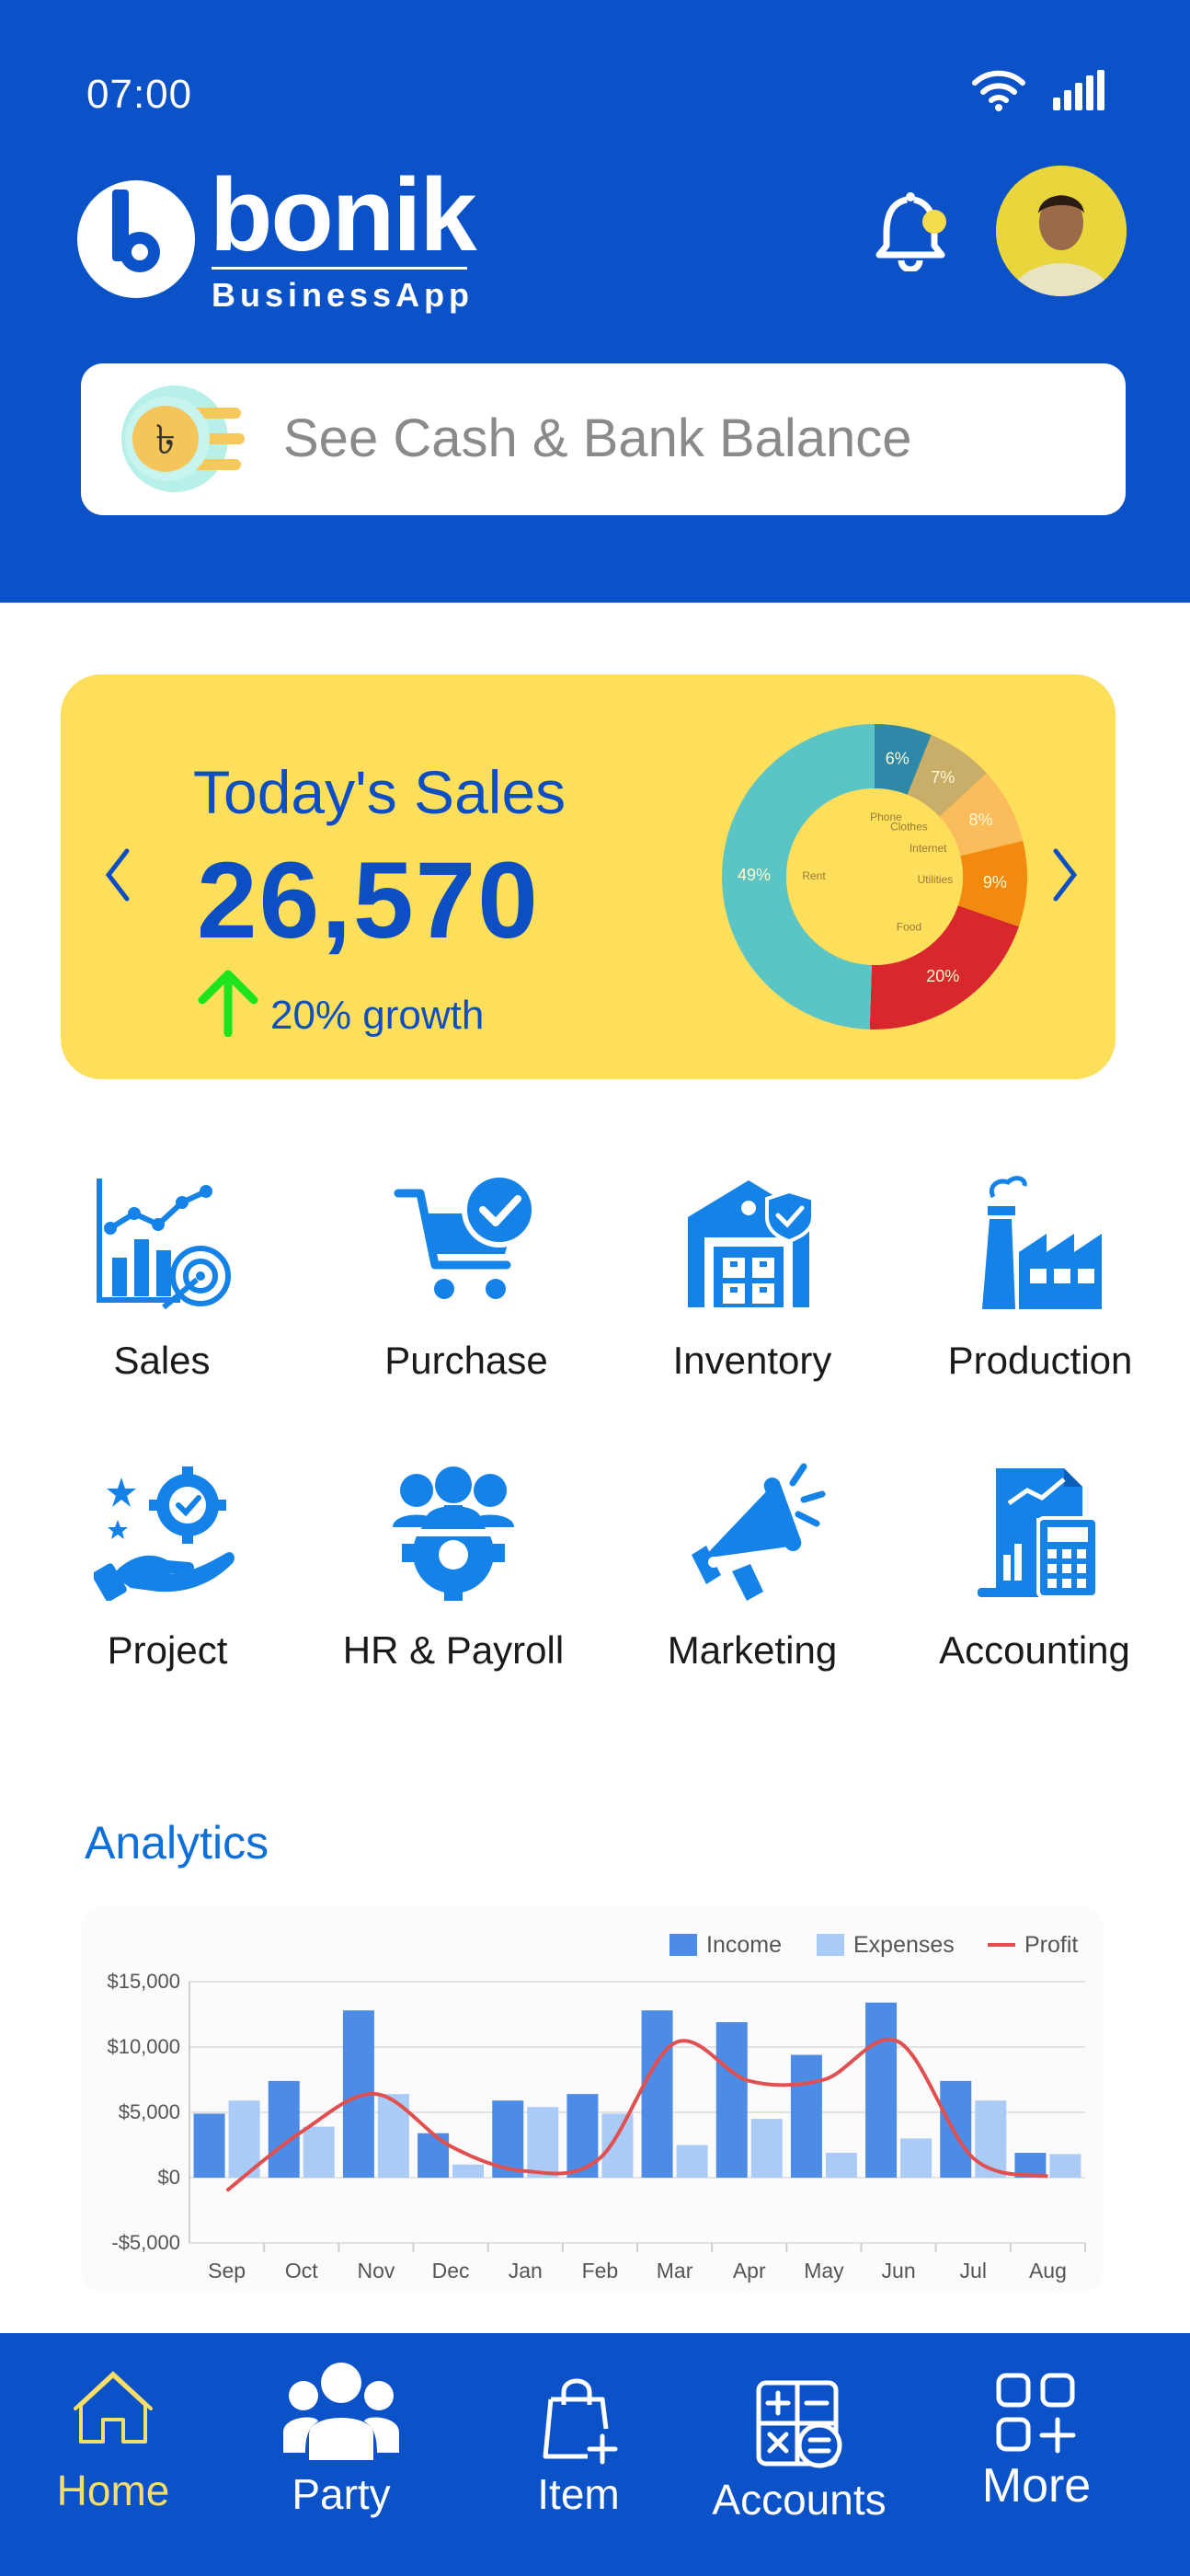 The width and height of the screenshot is (1190, 2576). Describe the element at coordinates (799, 2500) in the screenshot. I see `nav-label: Accounts` at that location.